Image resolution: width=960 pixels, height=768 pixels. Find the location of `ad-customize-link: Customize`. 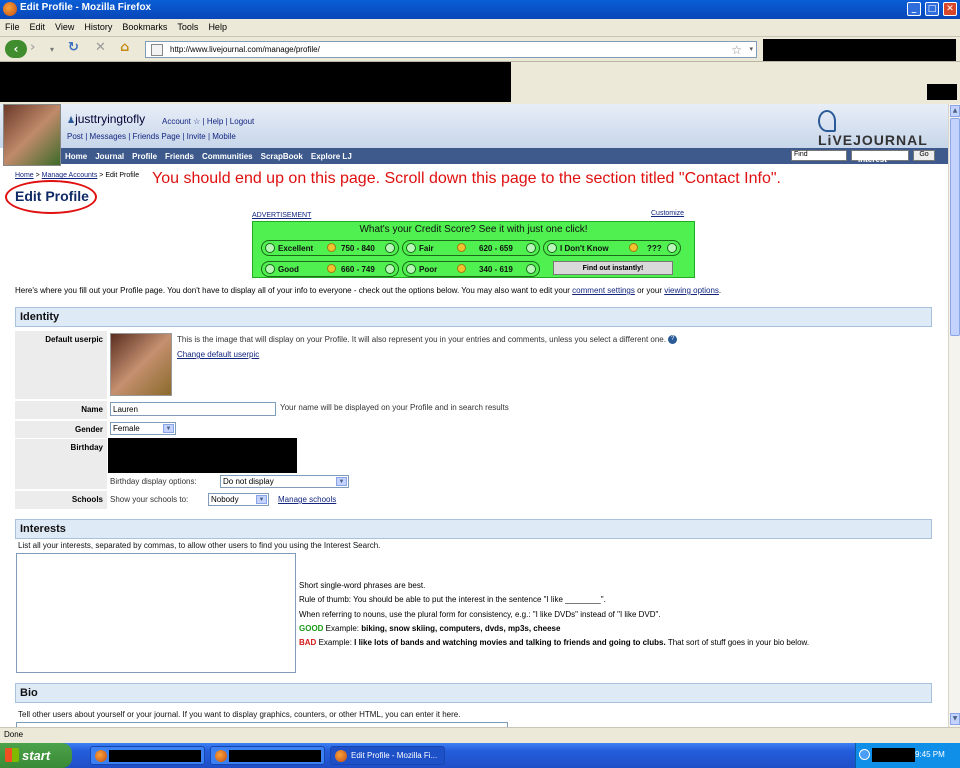

ad-customize-link: Customize is located at coordinates (667, 213).